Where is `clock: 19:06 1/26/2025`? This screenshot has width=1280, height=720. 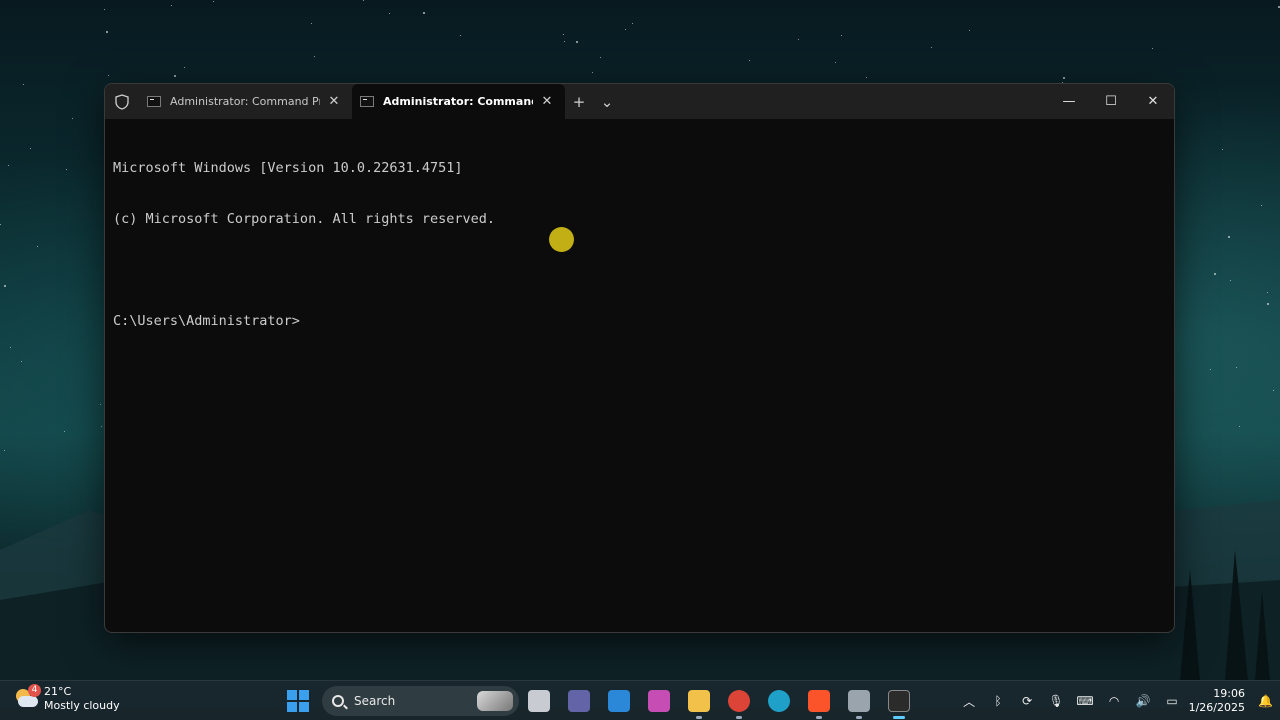 clock: 19:06 1/26/2025 is located at coordinates (1219, 701).